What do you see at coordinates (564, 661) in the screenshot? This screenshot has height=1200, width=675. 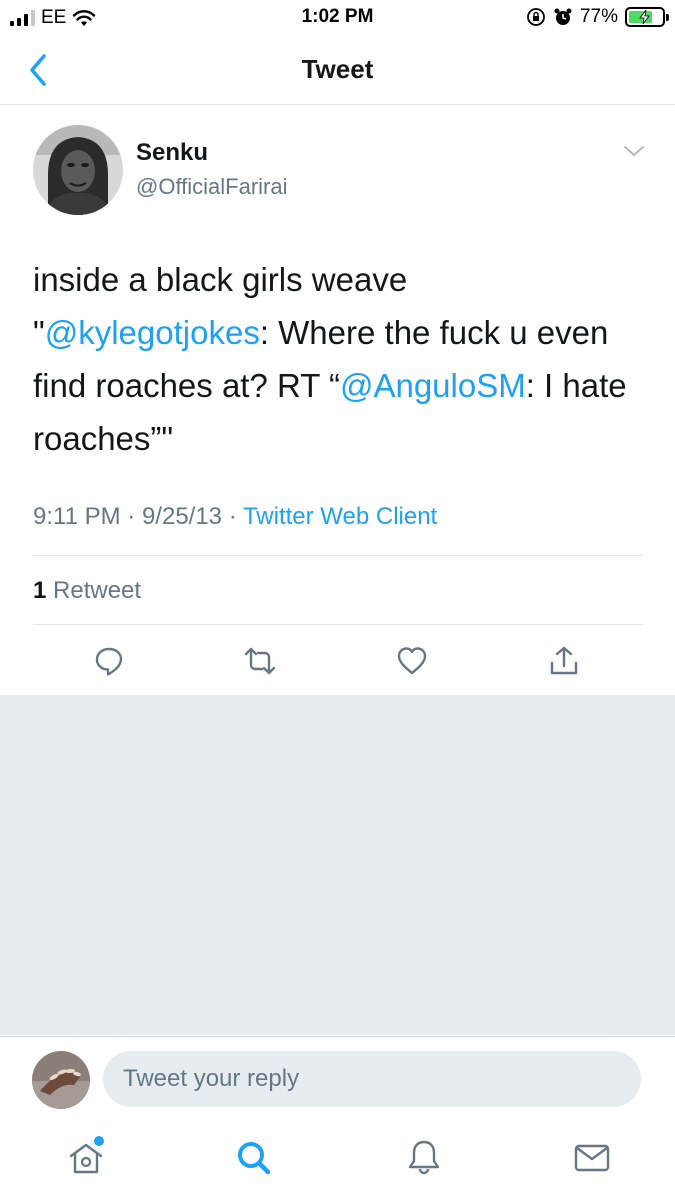 I see `share-icon` at bounding box center [564, 661].